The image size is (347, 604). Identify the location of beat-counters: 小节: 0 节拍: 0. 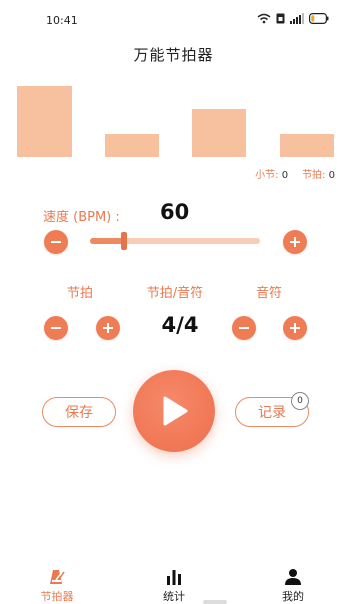
(295, 173).